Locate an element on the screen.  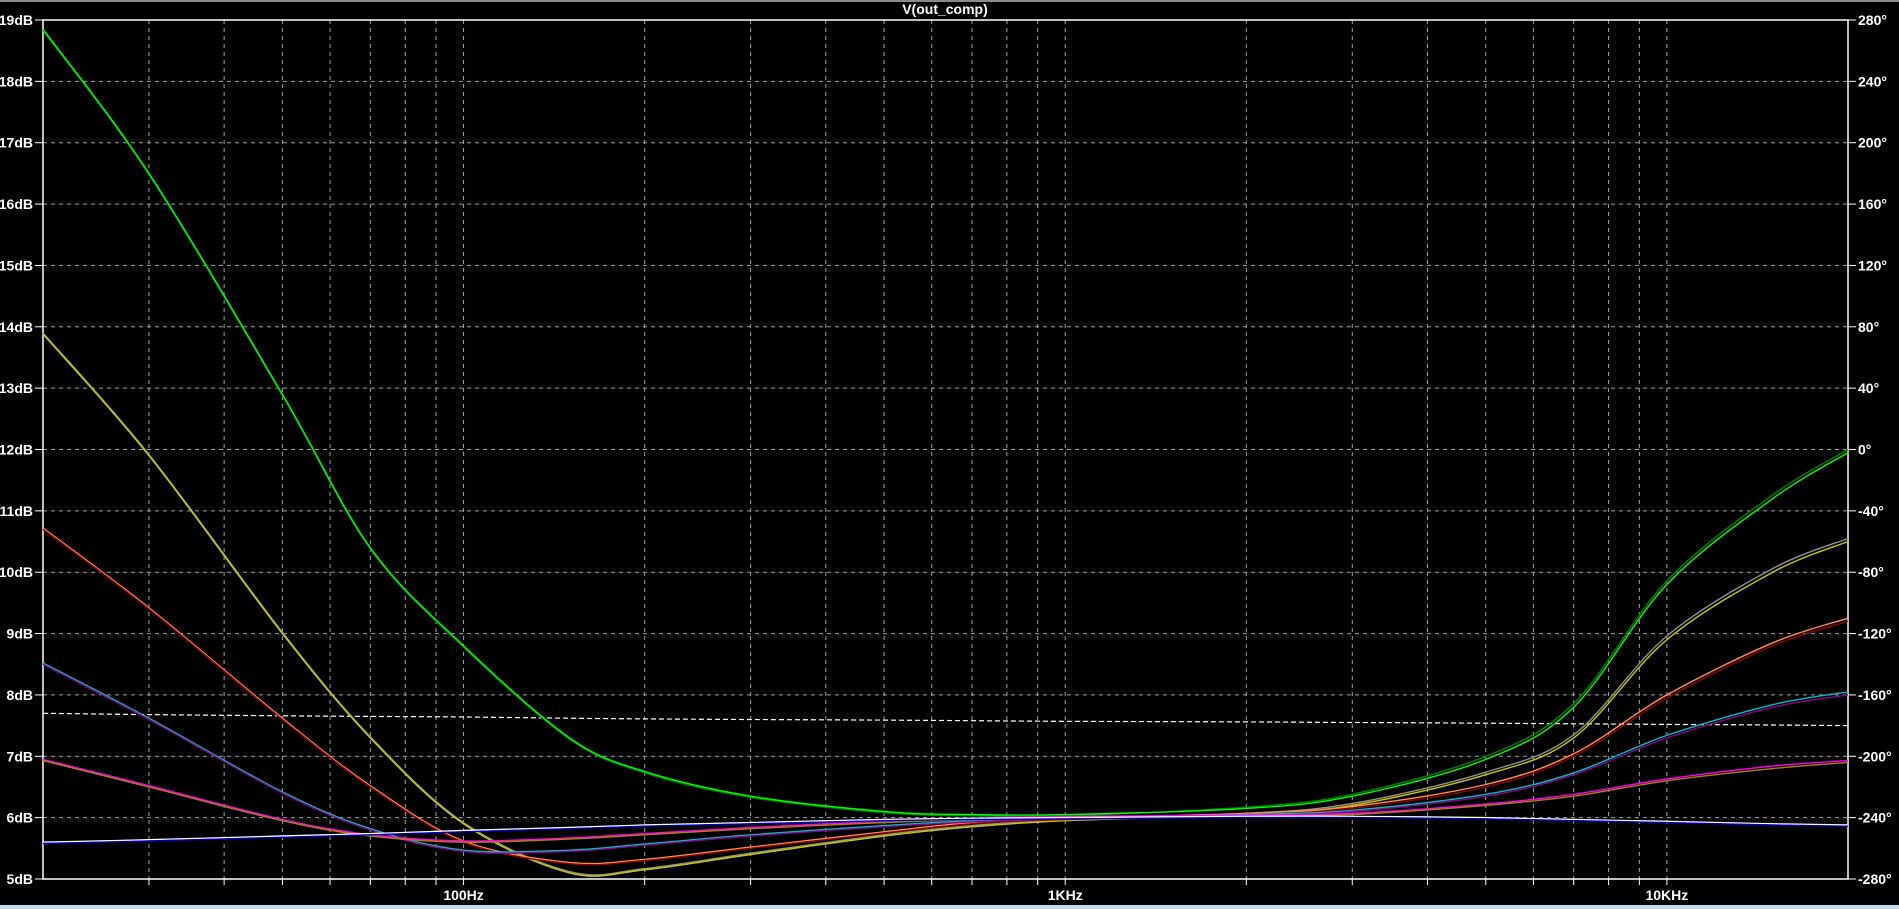
y2-tick-label: -280° is located at coordinates (1875, 879).